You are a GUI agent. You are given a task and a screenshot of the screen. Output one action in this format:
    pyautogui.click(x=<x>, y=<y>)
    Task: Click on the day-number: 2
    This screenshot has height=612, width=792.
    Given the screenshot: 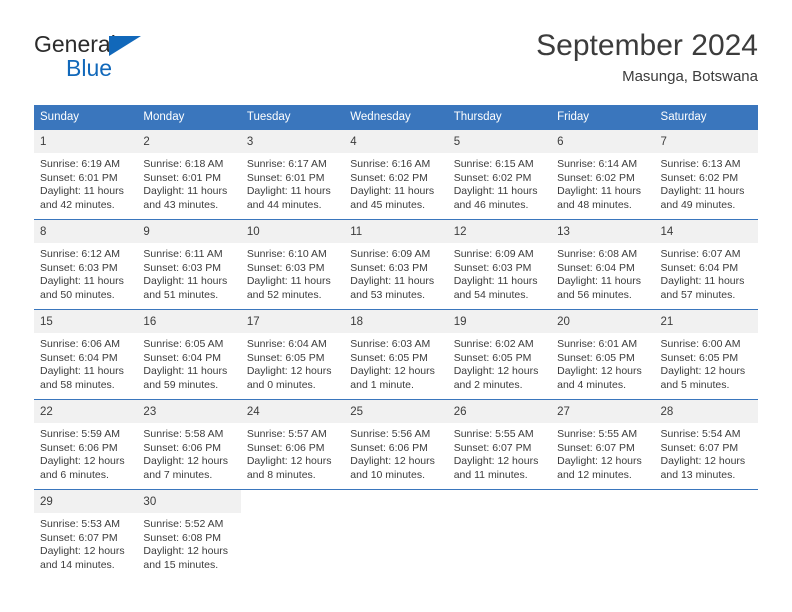 What is the action you would take?
    pyautogui.click(x=146, y=142)
    